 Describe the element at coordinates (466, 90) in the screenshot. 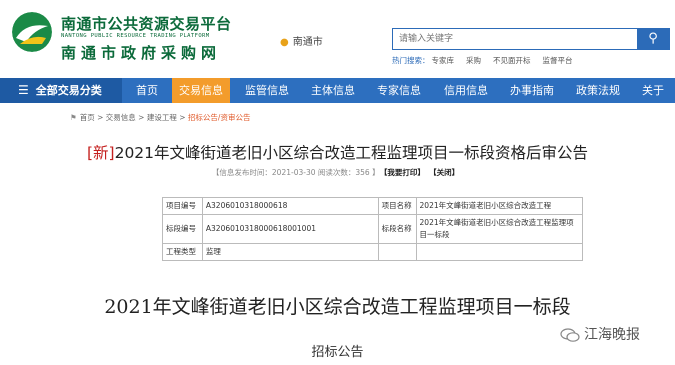

I see `nav-item-credit-info: 信用信息` at that location.